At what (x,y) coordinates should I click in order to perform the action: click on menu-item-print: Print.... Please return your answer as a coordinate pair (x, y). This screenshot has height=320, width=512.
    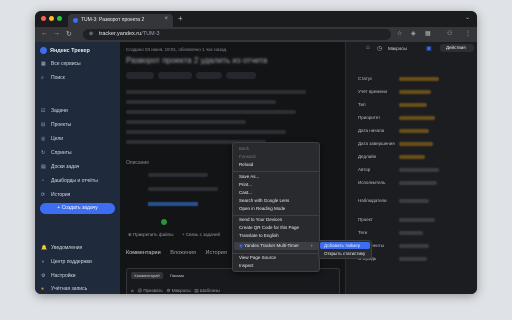
    Looking at the image, I should click on (245, 184).